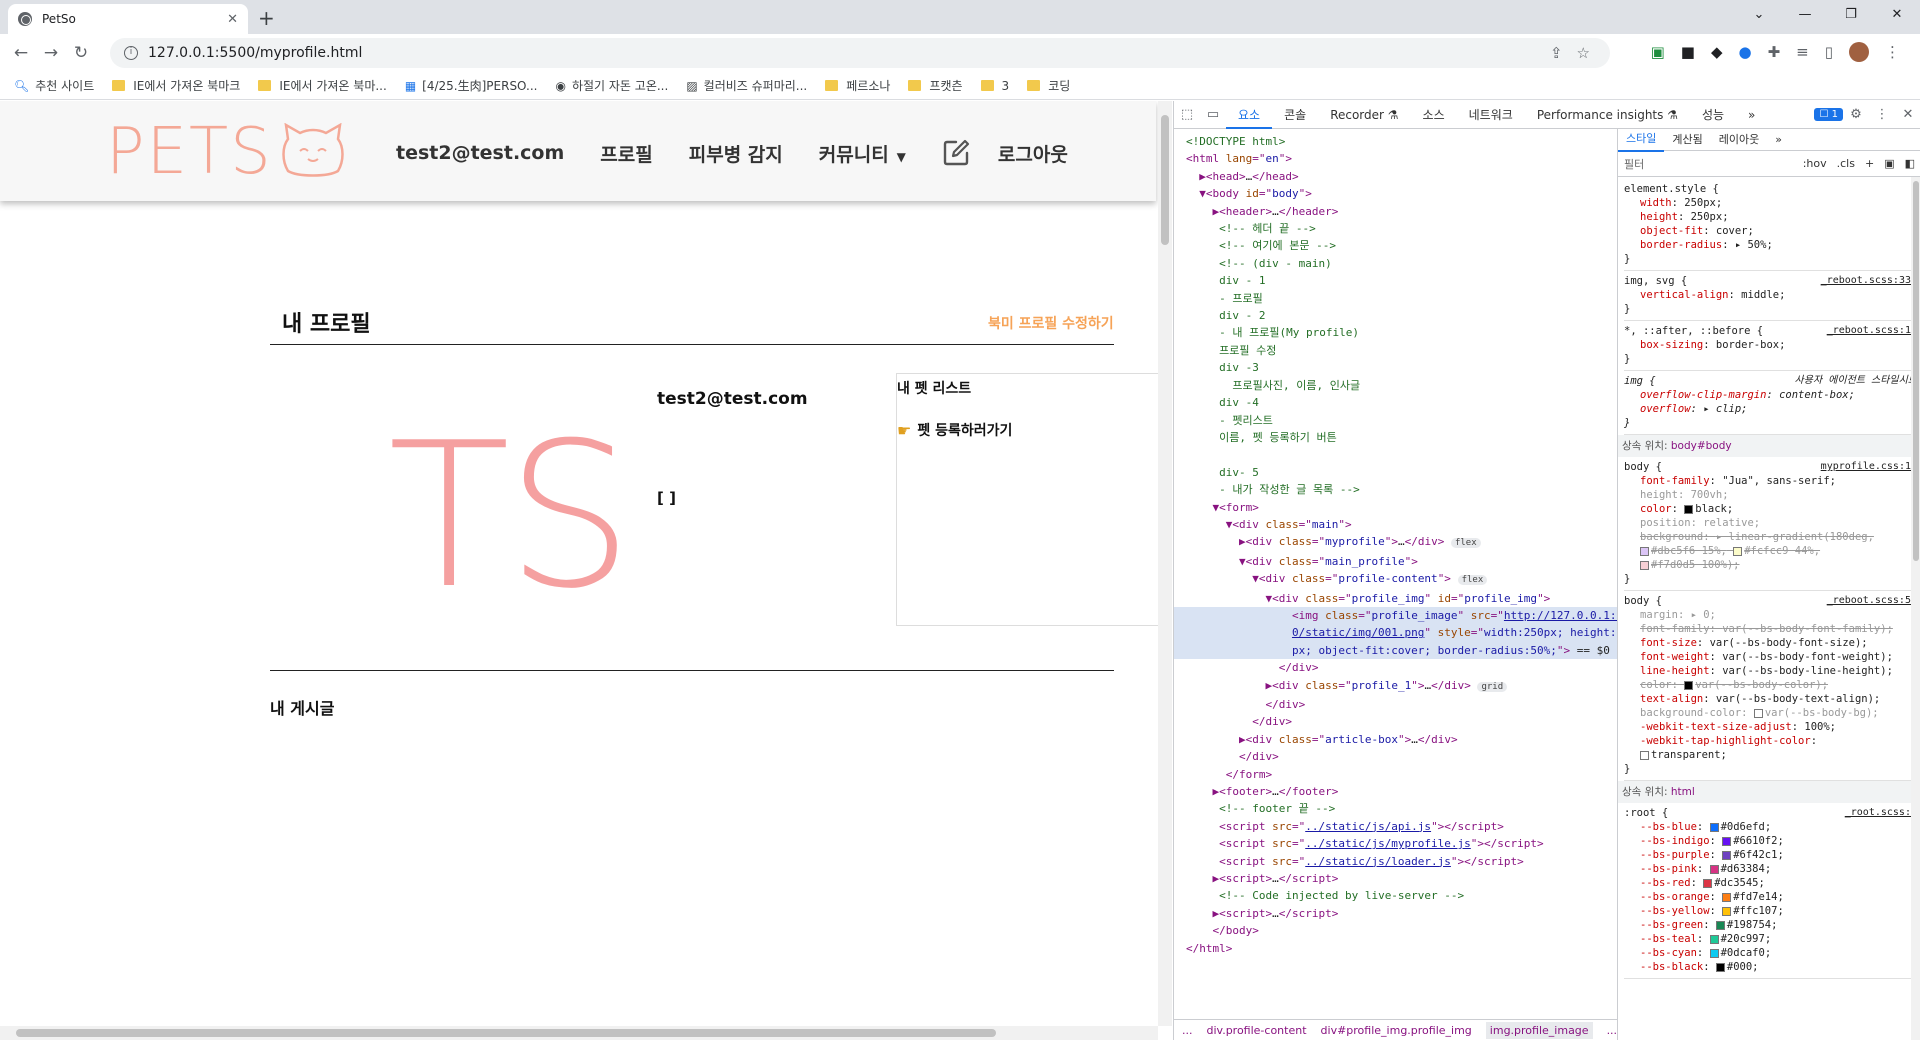  Describe the element at coordinates (1401, 489) in the screenshot. I see `dom-node-line: - 내가 작성한 글 목록 -->` at that location.